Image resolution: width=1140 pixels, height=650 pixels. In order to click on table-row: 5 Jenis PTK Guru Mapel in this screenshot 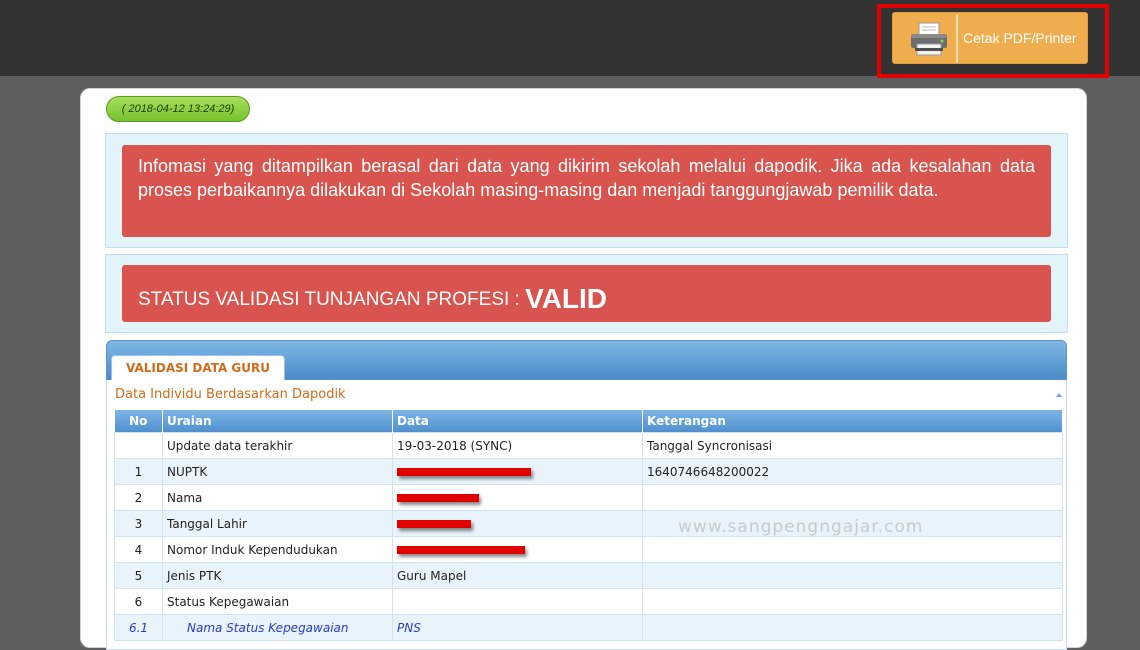, I will do `click(588, 575)`.